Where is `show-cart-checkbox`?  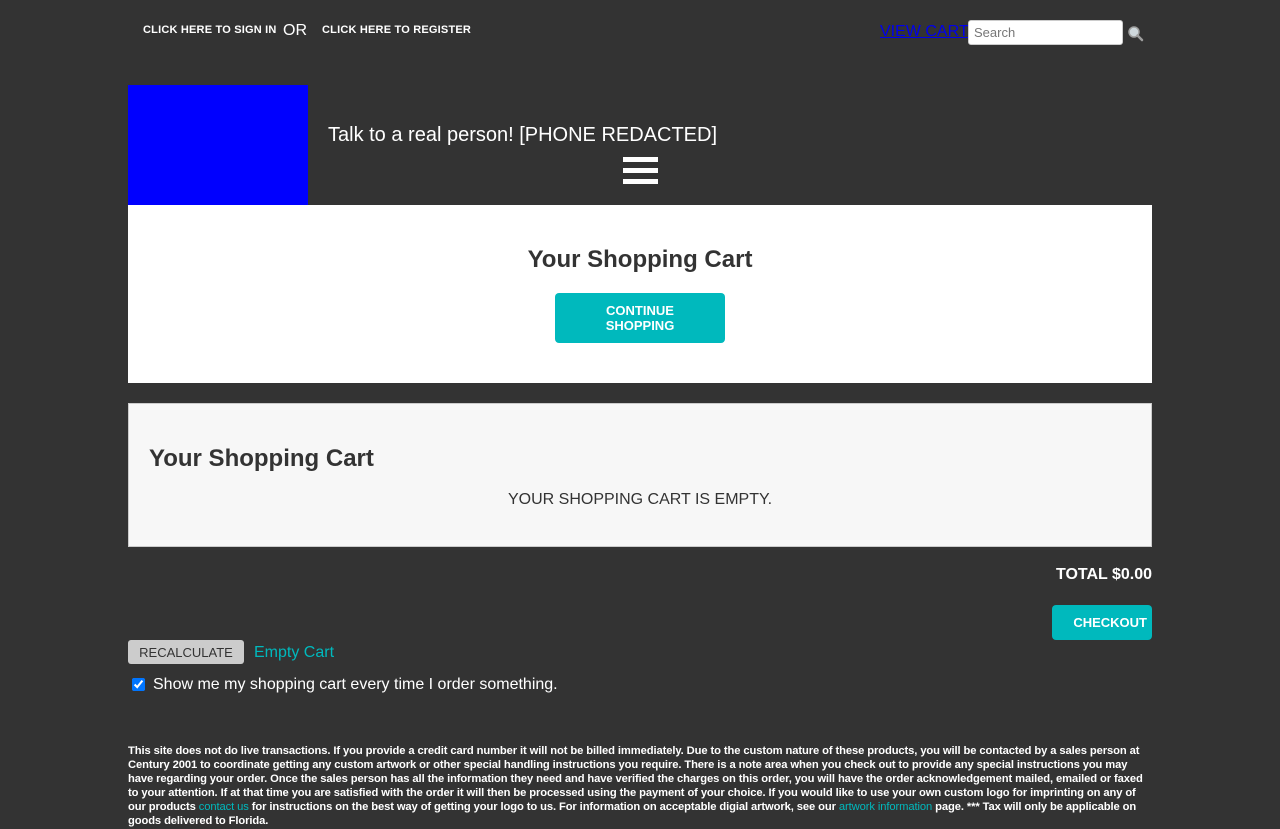
show-cart-checkbox is located at coordinates (138, 684).